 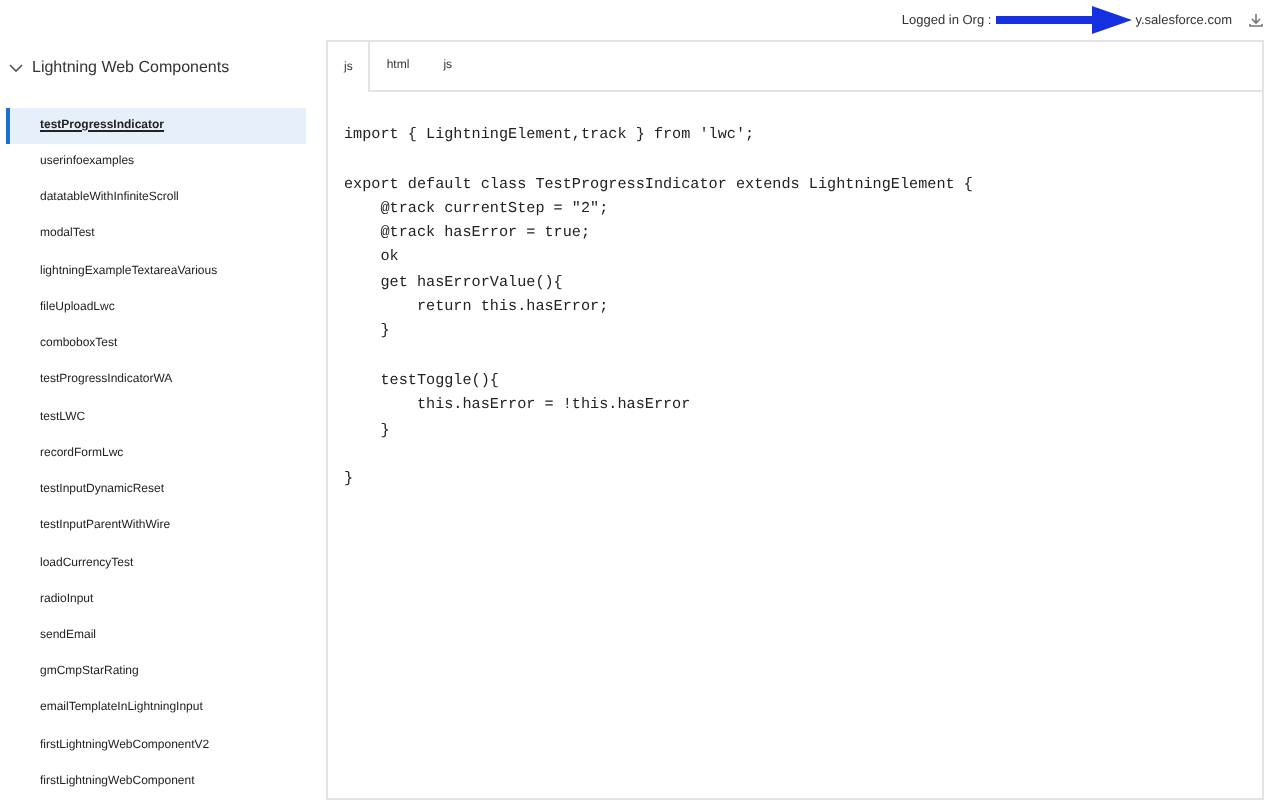 I want to click on chevron-down-icon, so click(x=16, y=67).